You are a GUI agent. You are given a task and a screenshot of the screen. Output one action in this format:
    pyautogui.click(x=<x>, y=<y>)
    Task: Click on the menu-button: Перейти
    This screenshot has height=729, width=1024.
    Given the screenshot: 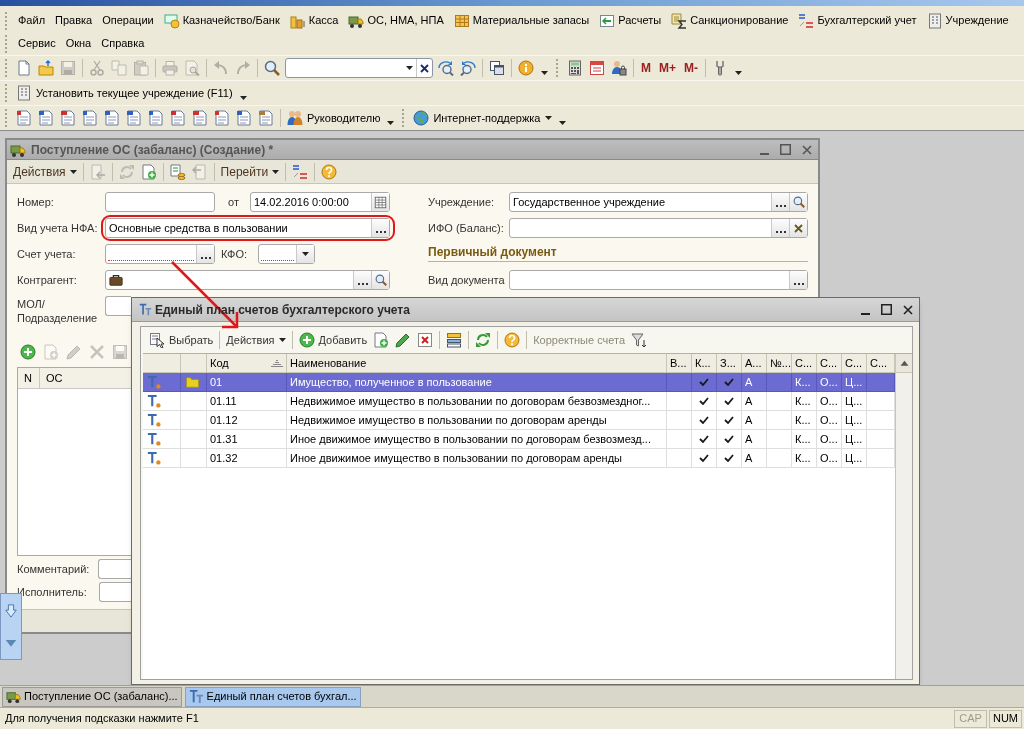 What is the action you would take?
    pyautogui.click(x=250, y=171)
    